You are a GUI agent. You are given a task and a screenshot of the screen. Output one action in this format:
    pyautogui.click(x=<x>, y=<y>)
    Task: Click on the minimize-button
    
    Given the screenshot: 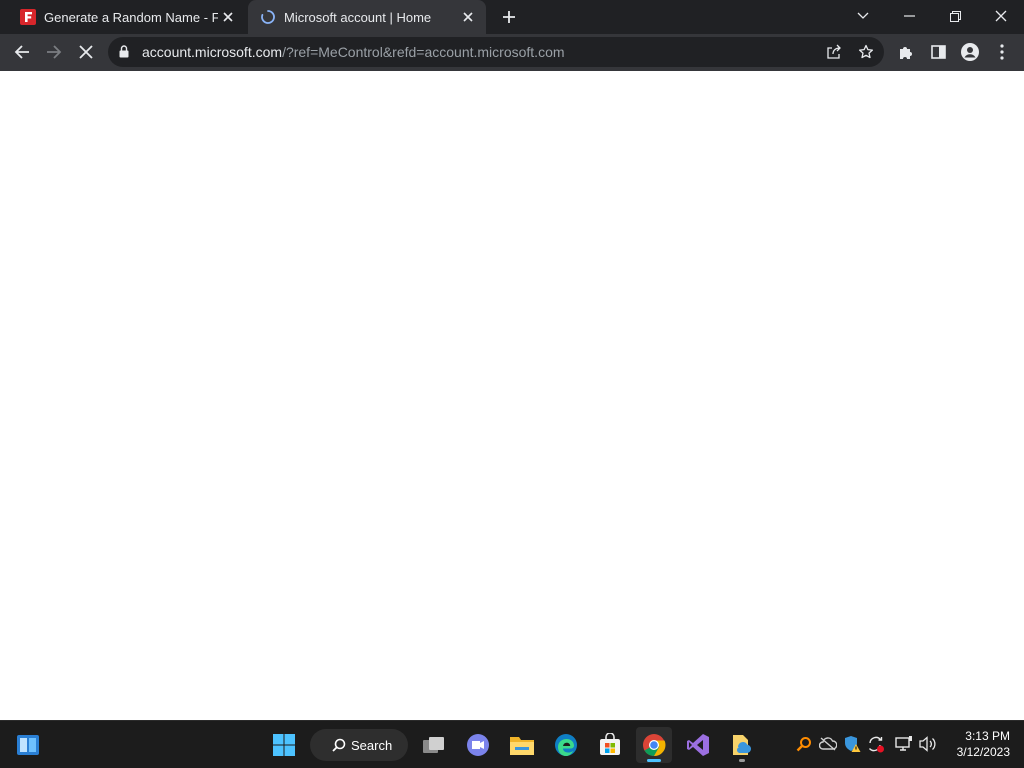 What is the action you would take?
    pyautogui.click(x=909, y=16)
    